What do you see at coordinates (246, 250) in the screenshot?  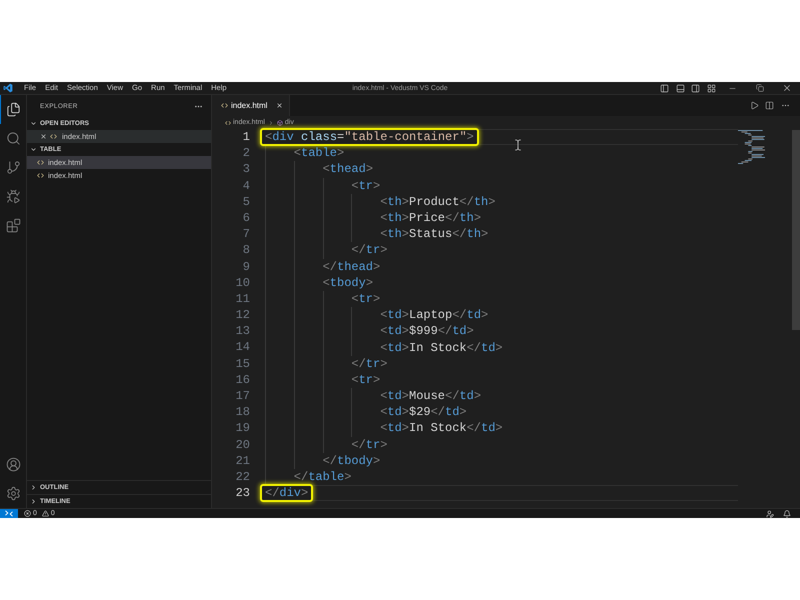 I see `line-number: 8` at bounding box center [246, 250].